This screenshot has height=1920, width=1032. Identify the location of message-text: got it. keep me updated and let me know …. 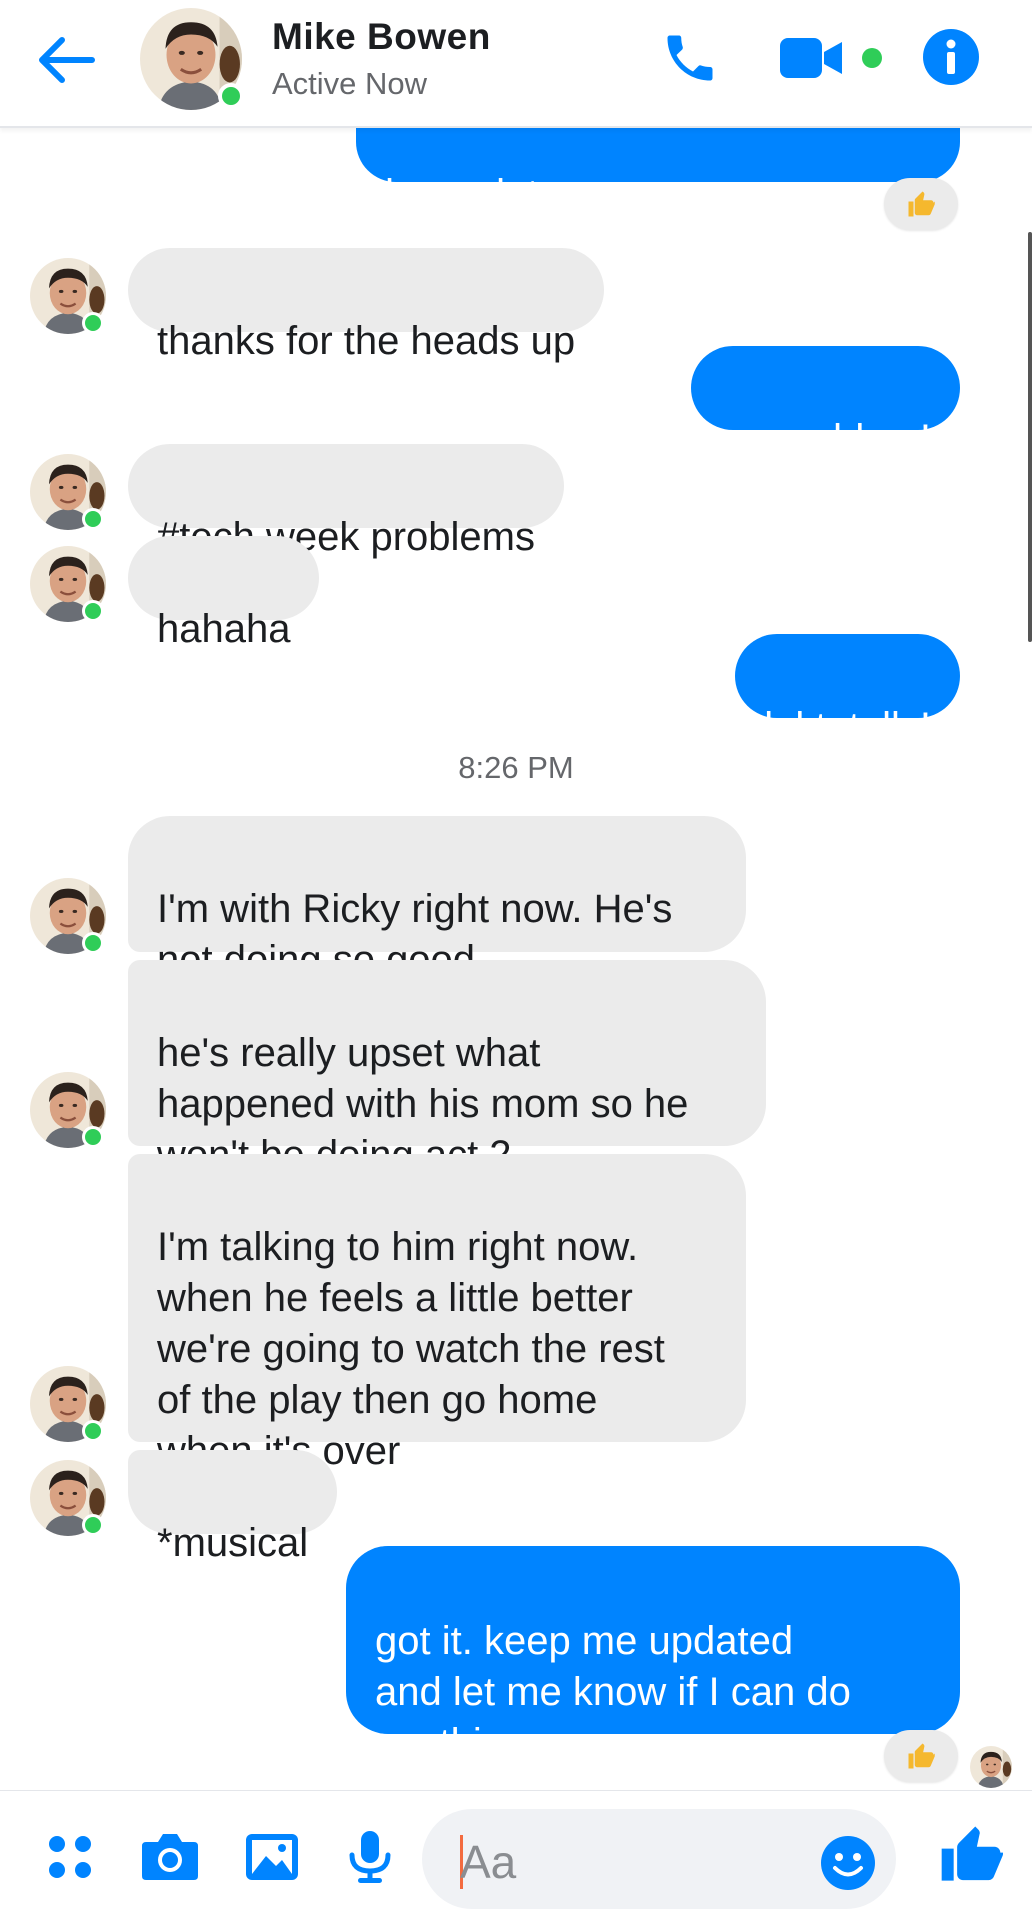
(613, 1692).